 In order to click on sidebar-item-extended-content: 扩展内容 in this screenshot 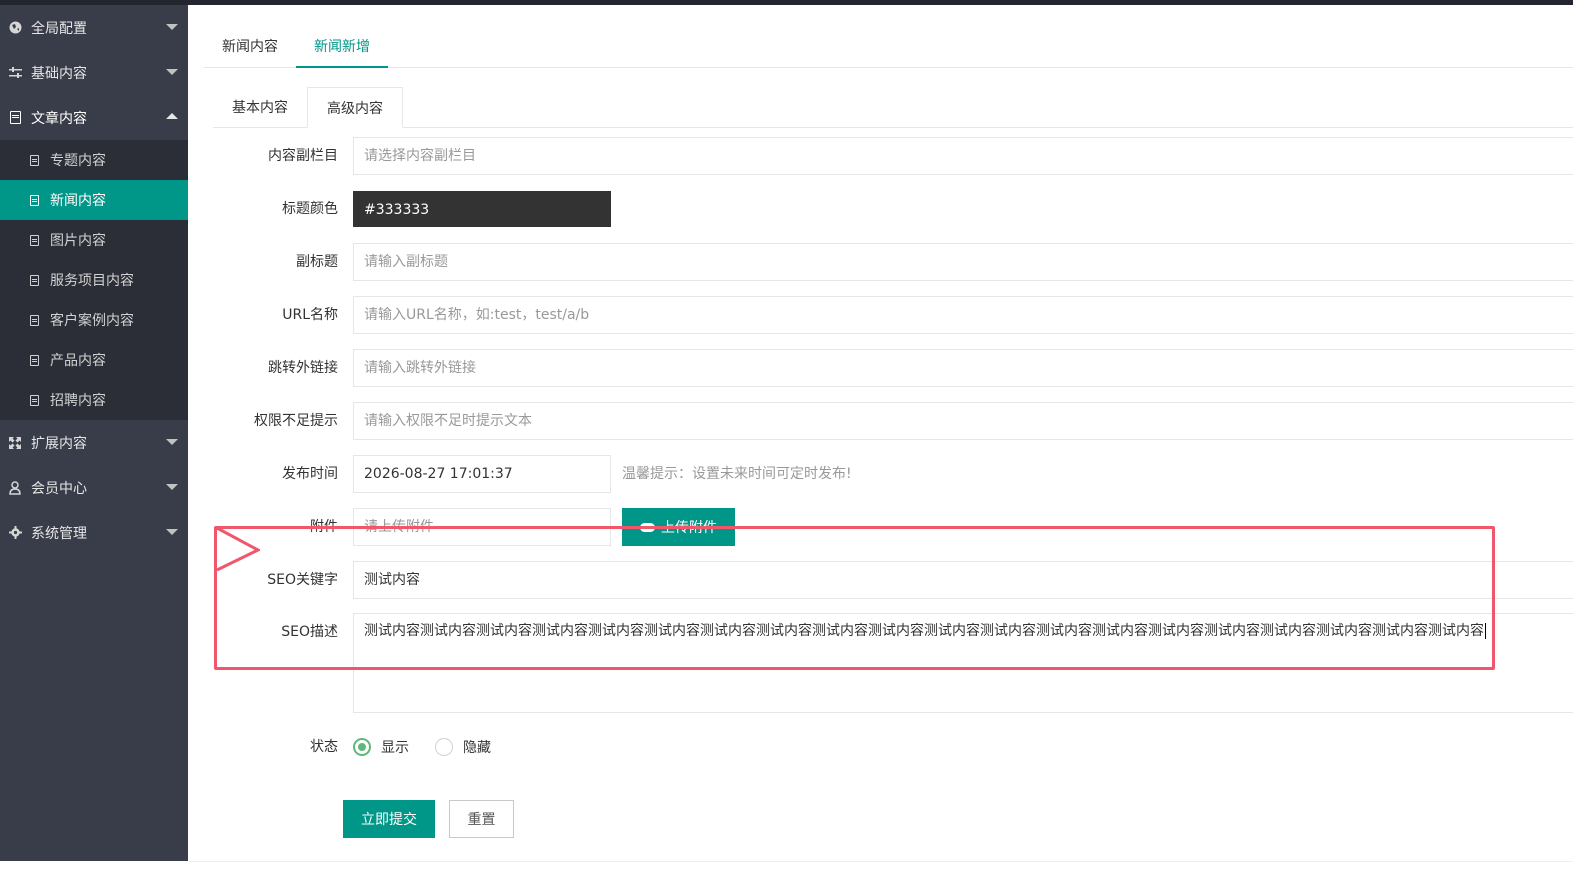, I will do `click(94, 442)`.